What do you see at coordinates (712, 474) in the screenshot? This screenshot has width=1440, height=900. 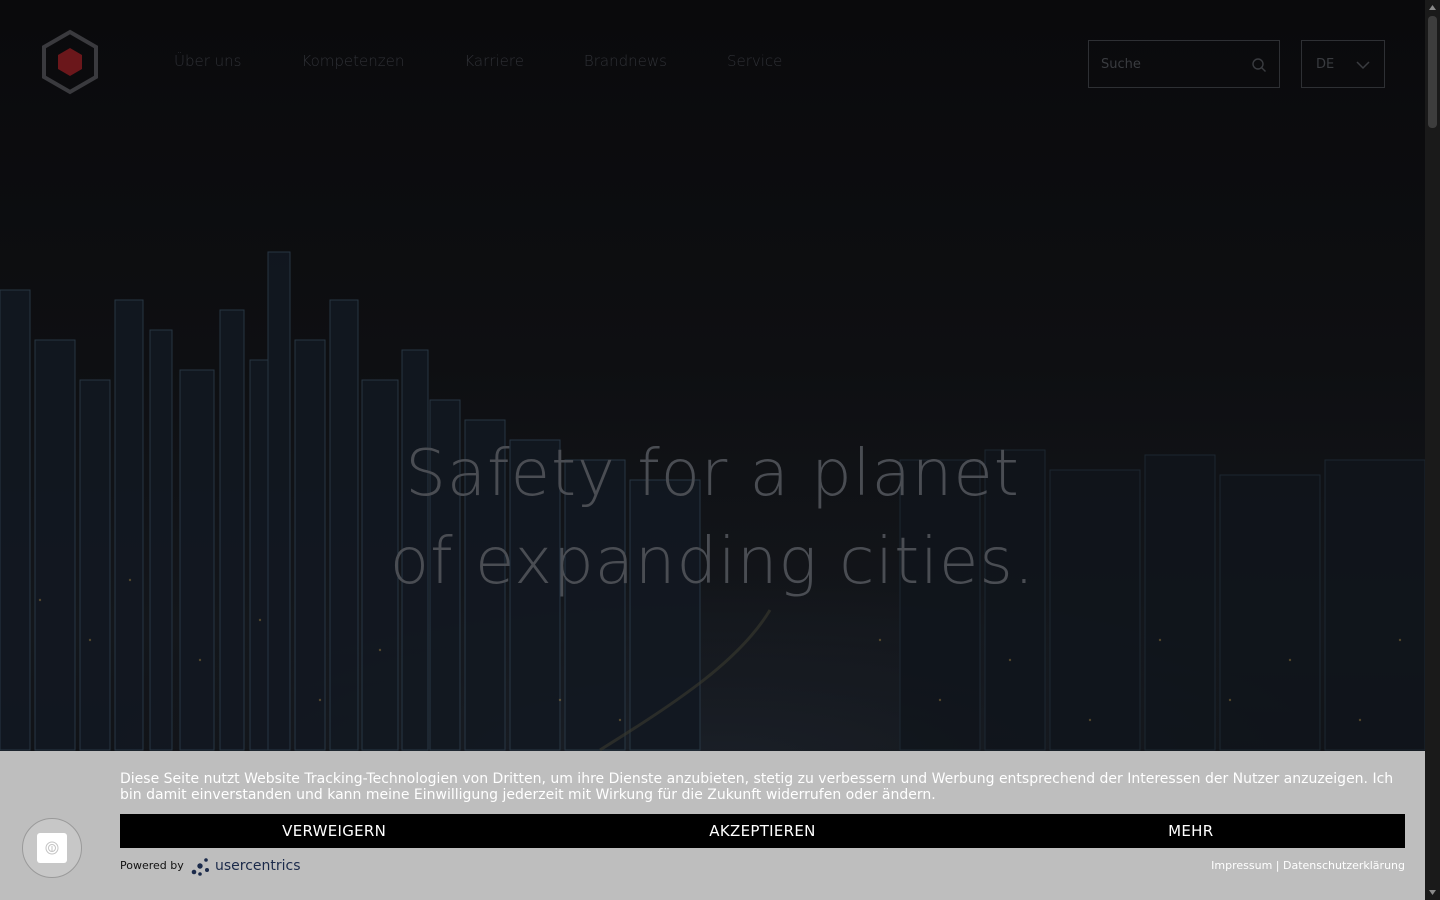 I see `hero-headline-line-1: Safety for a planet` at bounding box center [712, 474].